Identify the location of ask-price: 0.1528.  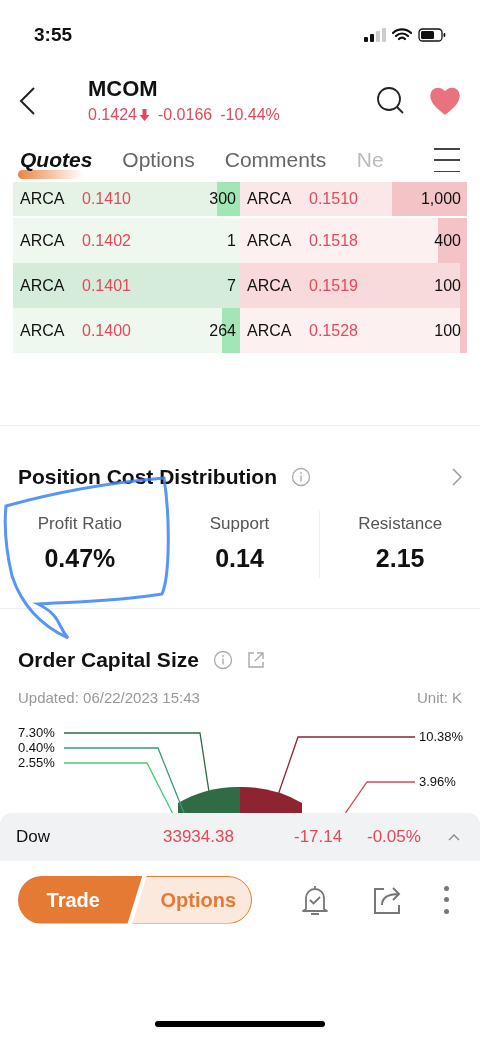
(333, 330).